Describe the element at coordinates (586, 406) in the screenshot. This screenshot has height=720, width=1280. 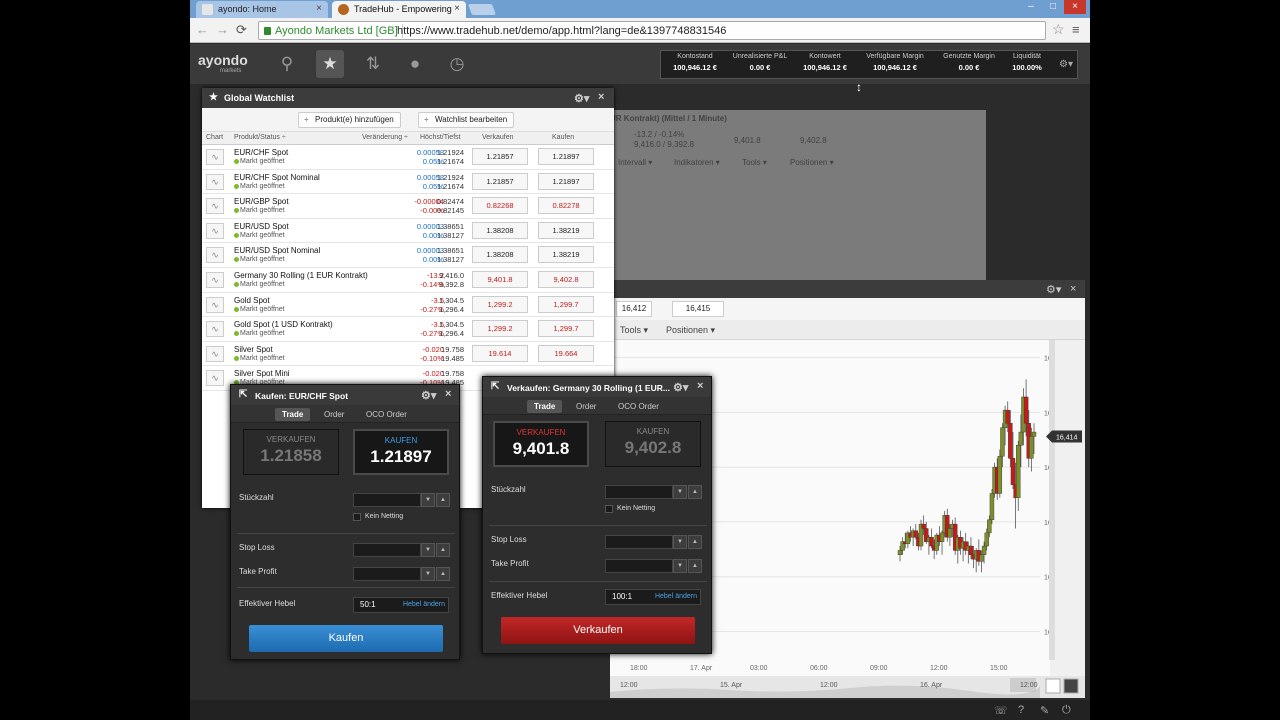
I see `tab-order: Order` at that location.